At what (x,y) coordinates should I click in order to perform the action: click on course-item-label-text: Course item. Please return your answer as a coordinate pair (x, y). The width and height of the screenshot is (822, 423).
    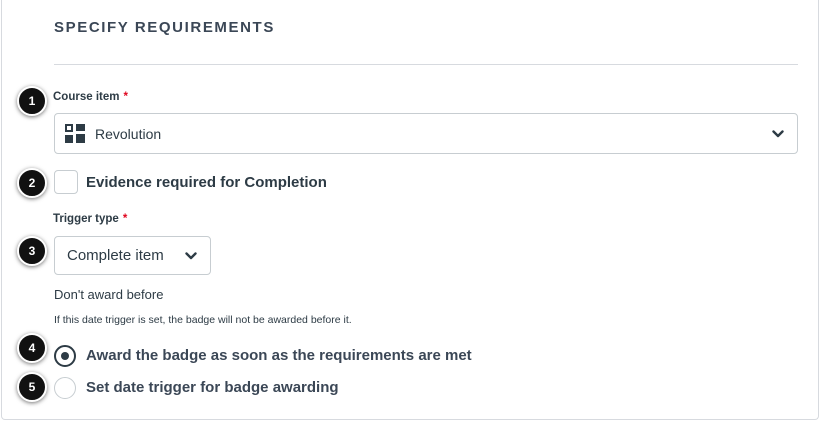
    Looking at the image, I should click on (86, 97).